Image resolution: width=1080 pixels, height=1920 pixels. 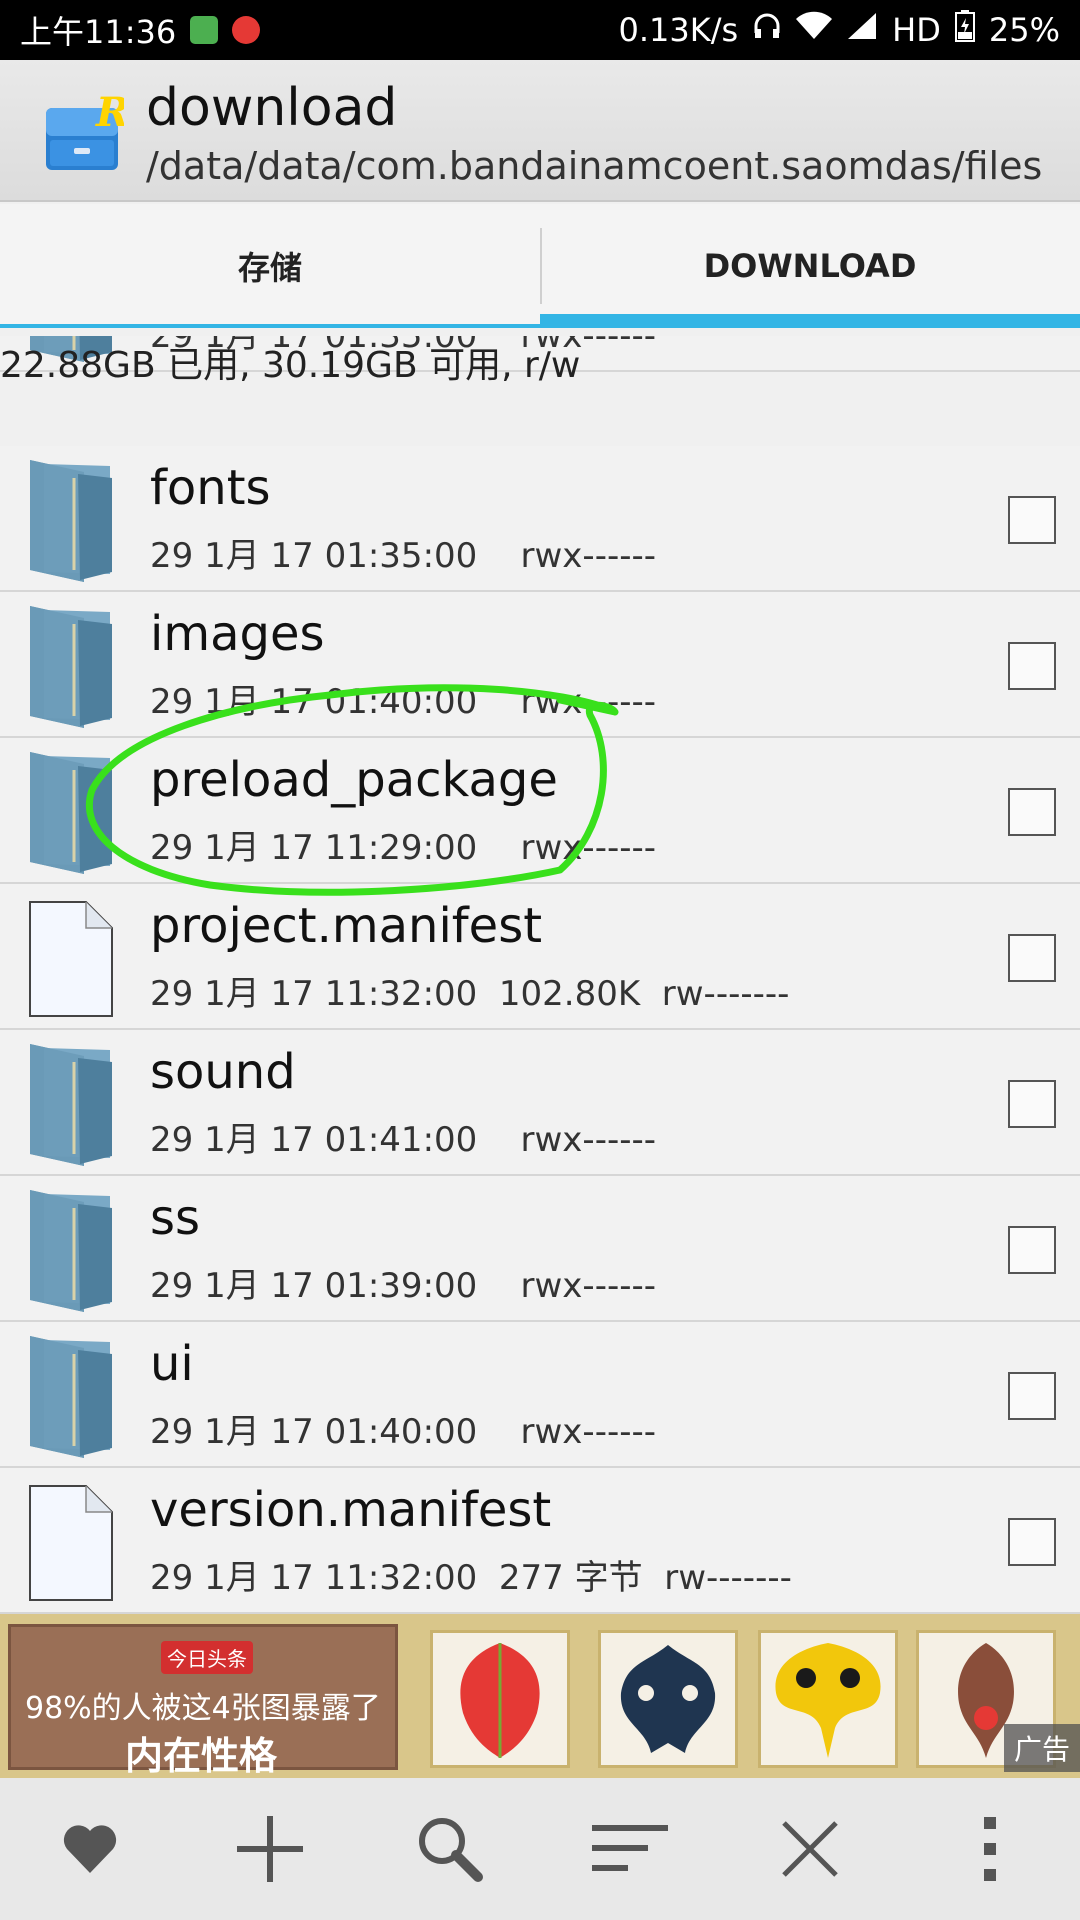 I want to click on file-row: sound 29 1月 17 01:41:00 rwx------, so click(x=540, y=1103).